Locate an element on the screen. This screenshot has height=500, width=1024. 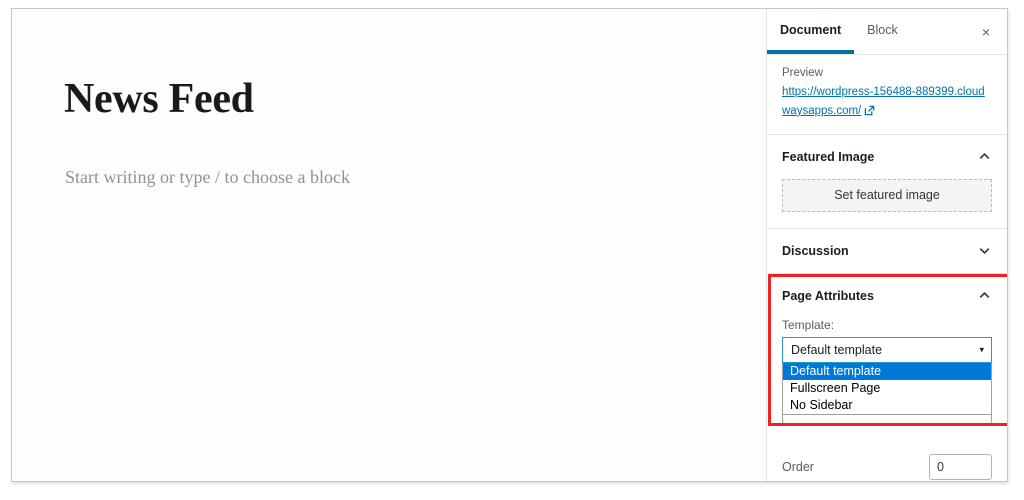
discussion-panel: Discussion is located at coordinates (887, 251).